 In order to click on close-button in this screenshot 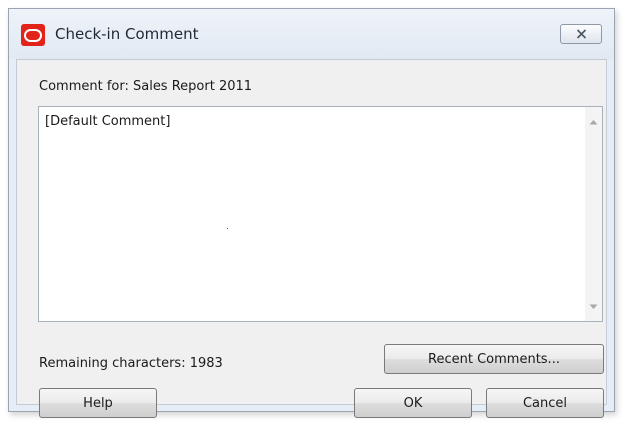, I will do `click(581, 34)`.